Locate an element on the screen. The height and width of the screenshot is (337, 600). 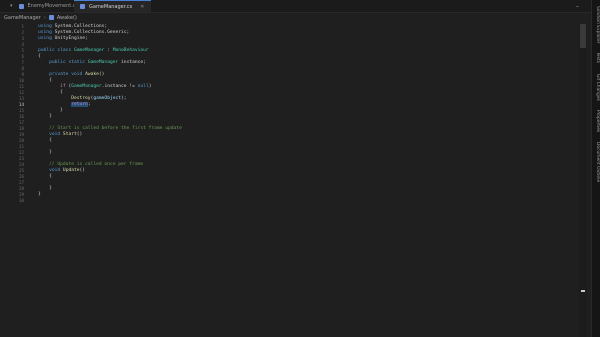
breadcrumb-item-class: GameManager is located at coordinates (22, 18).